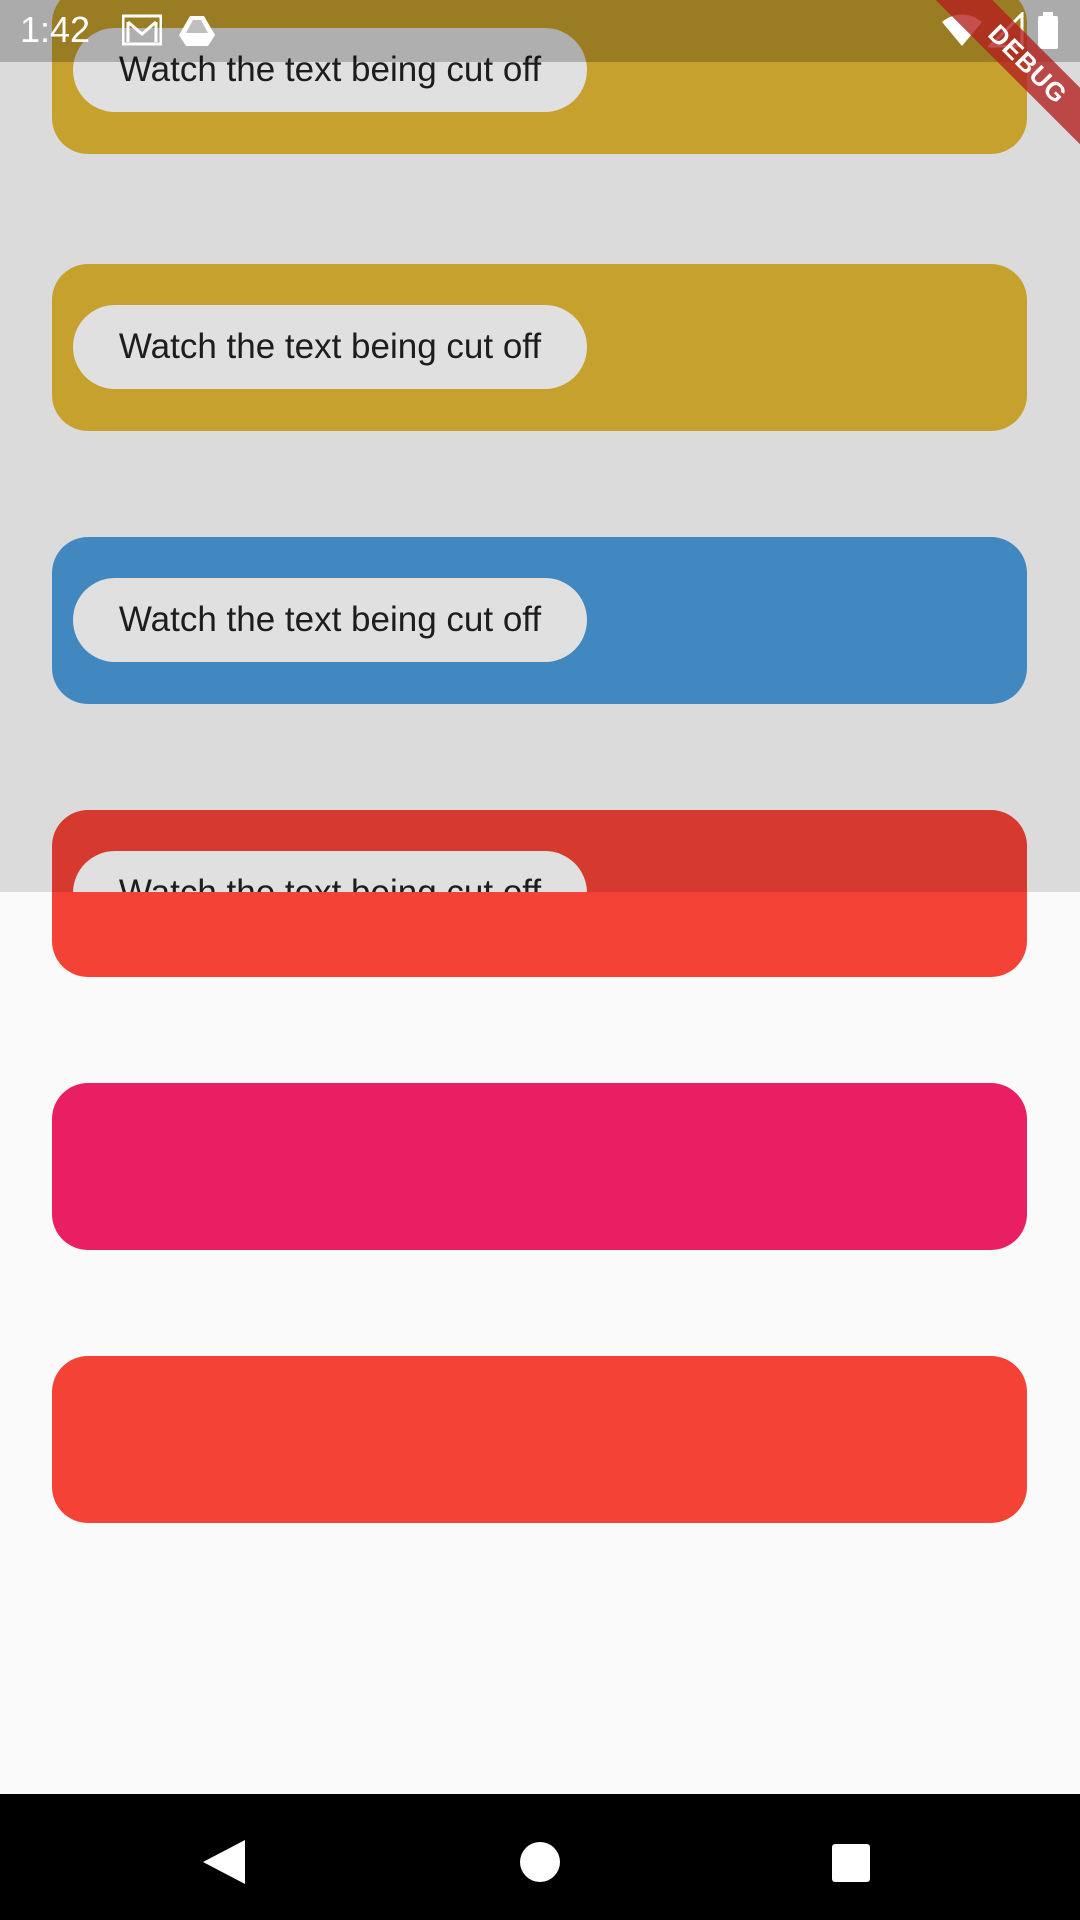 The height and width of the screenshot is (1920, 1080). Describe the element at coordinates (55, 29) in the screenshot. I see `status-time: 1:42` at that location.